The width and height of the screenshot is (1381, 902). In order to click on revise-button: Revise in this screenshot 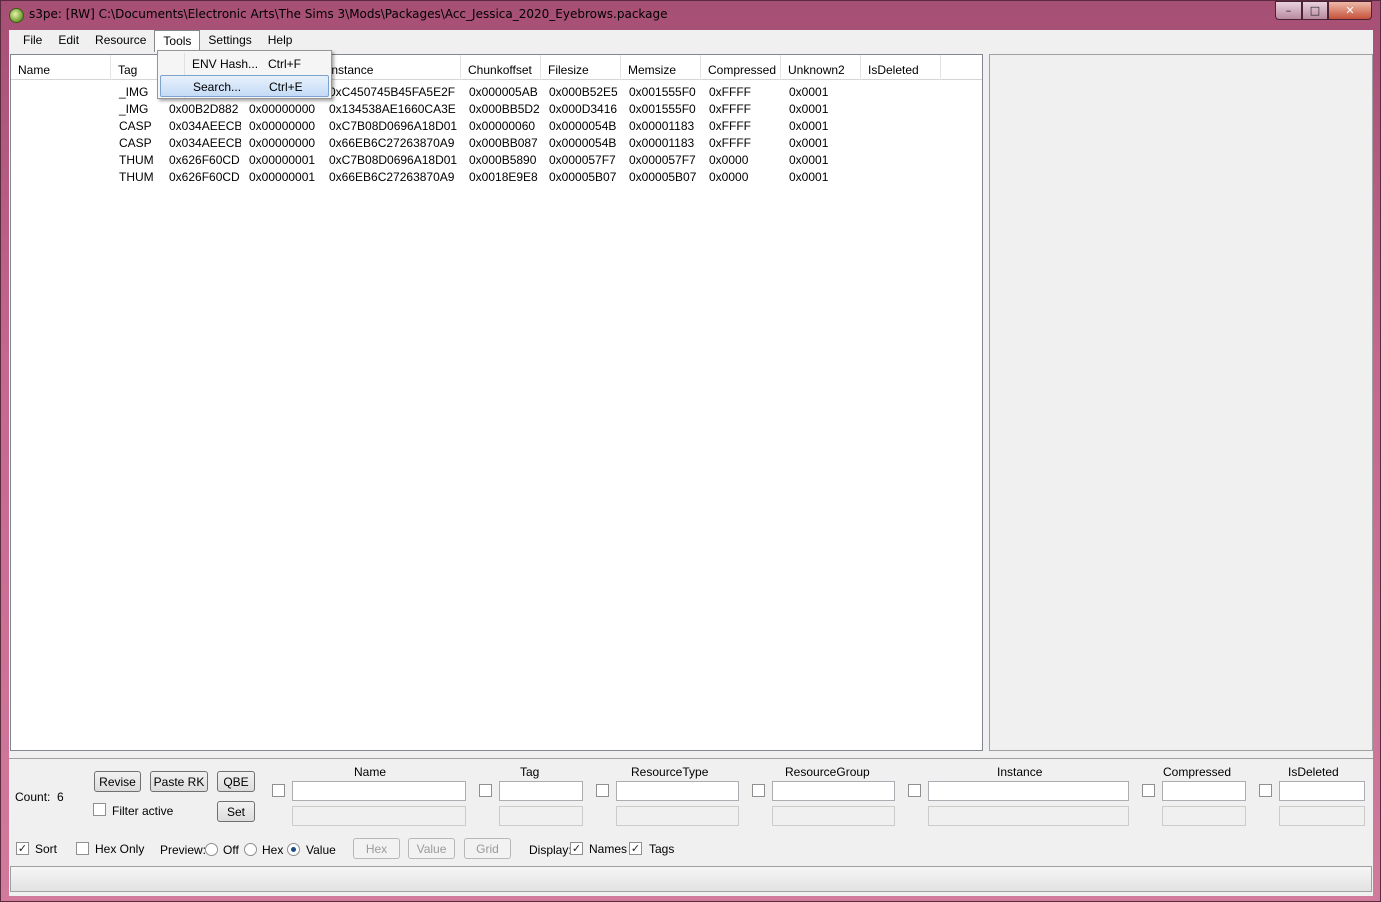, I will do `click(117, 781)`.